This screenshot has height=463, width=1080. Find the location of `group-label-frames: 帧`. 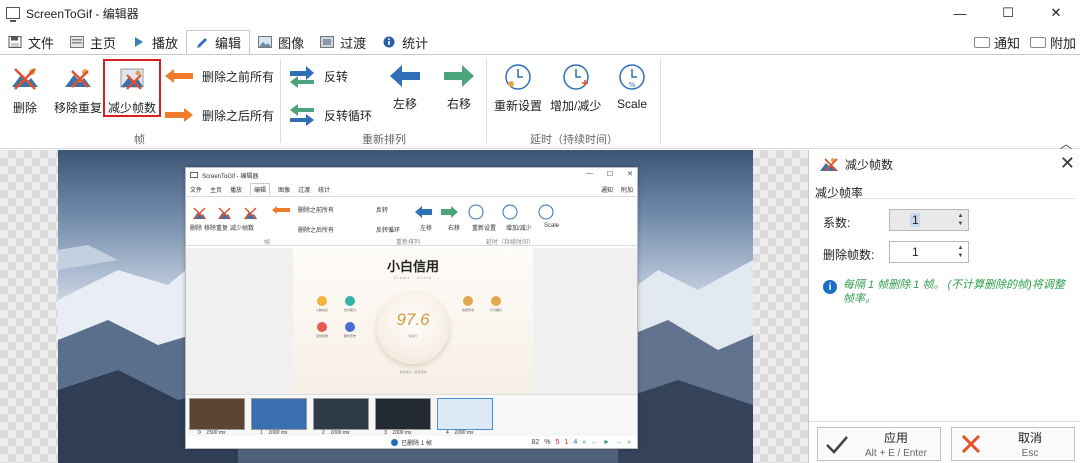

group-label-frames: 帧 is located at coordinates (139, 140).